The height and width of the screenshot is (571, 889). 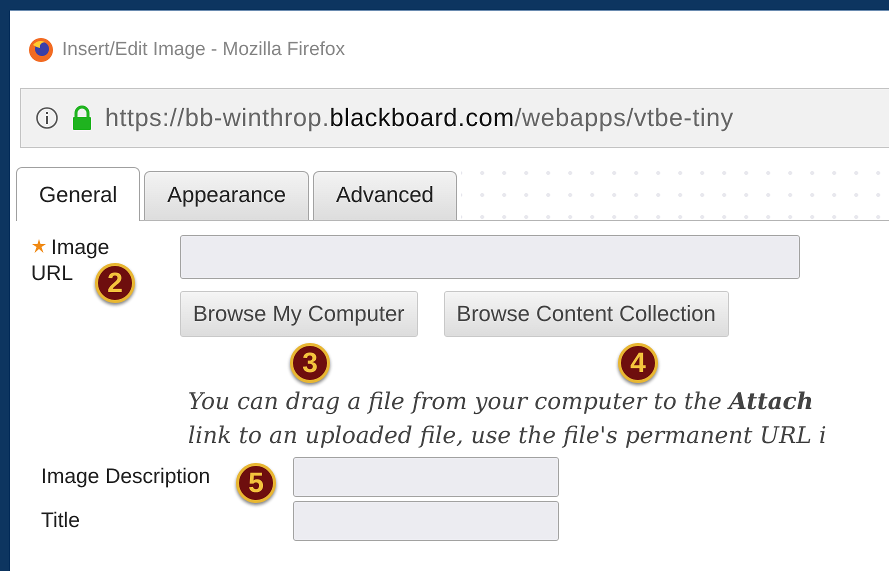 I want to click on browse-button: Browse Content Collection, so click(x=586, y=314).